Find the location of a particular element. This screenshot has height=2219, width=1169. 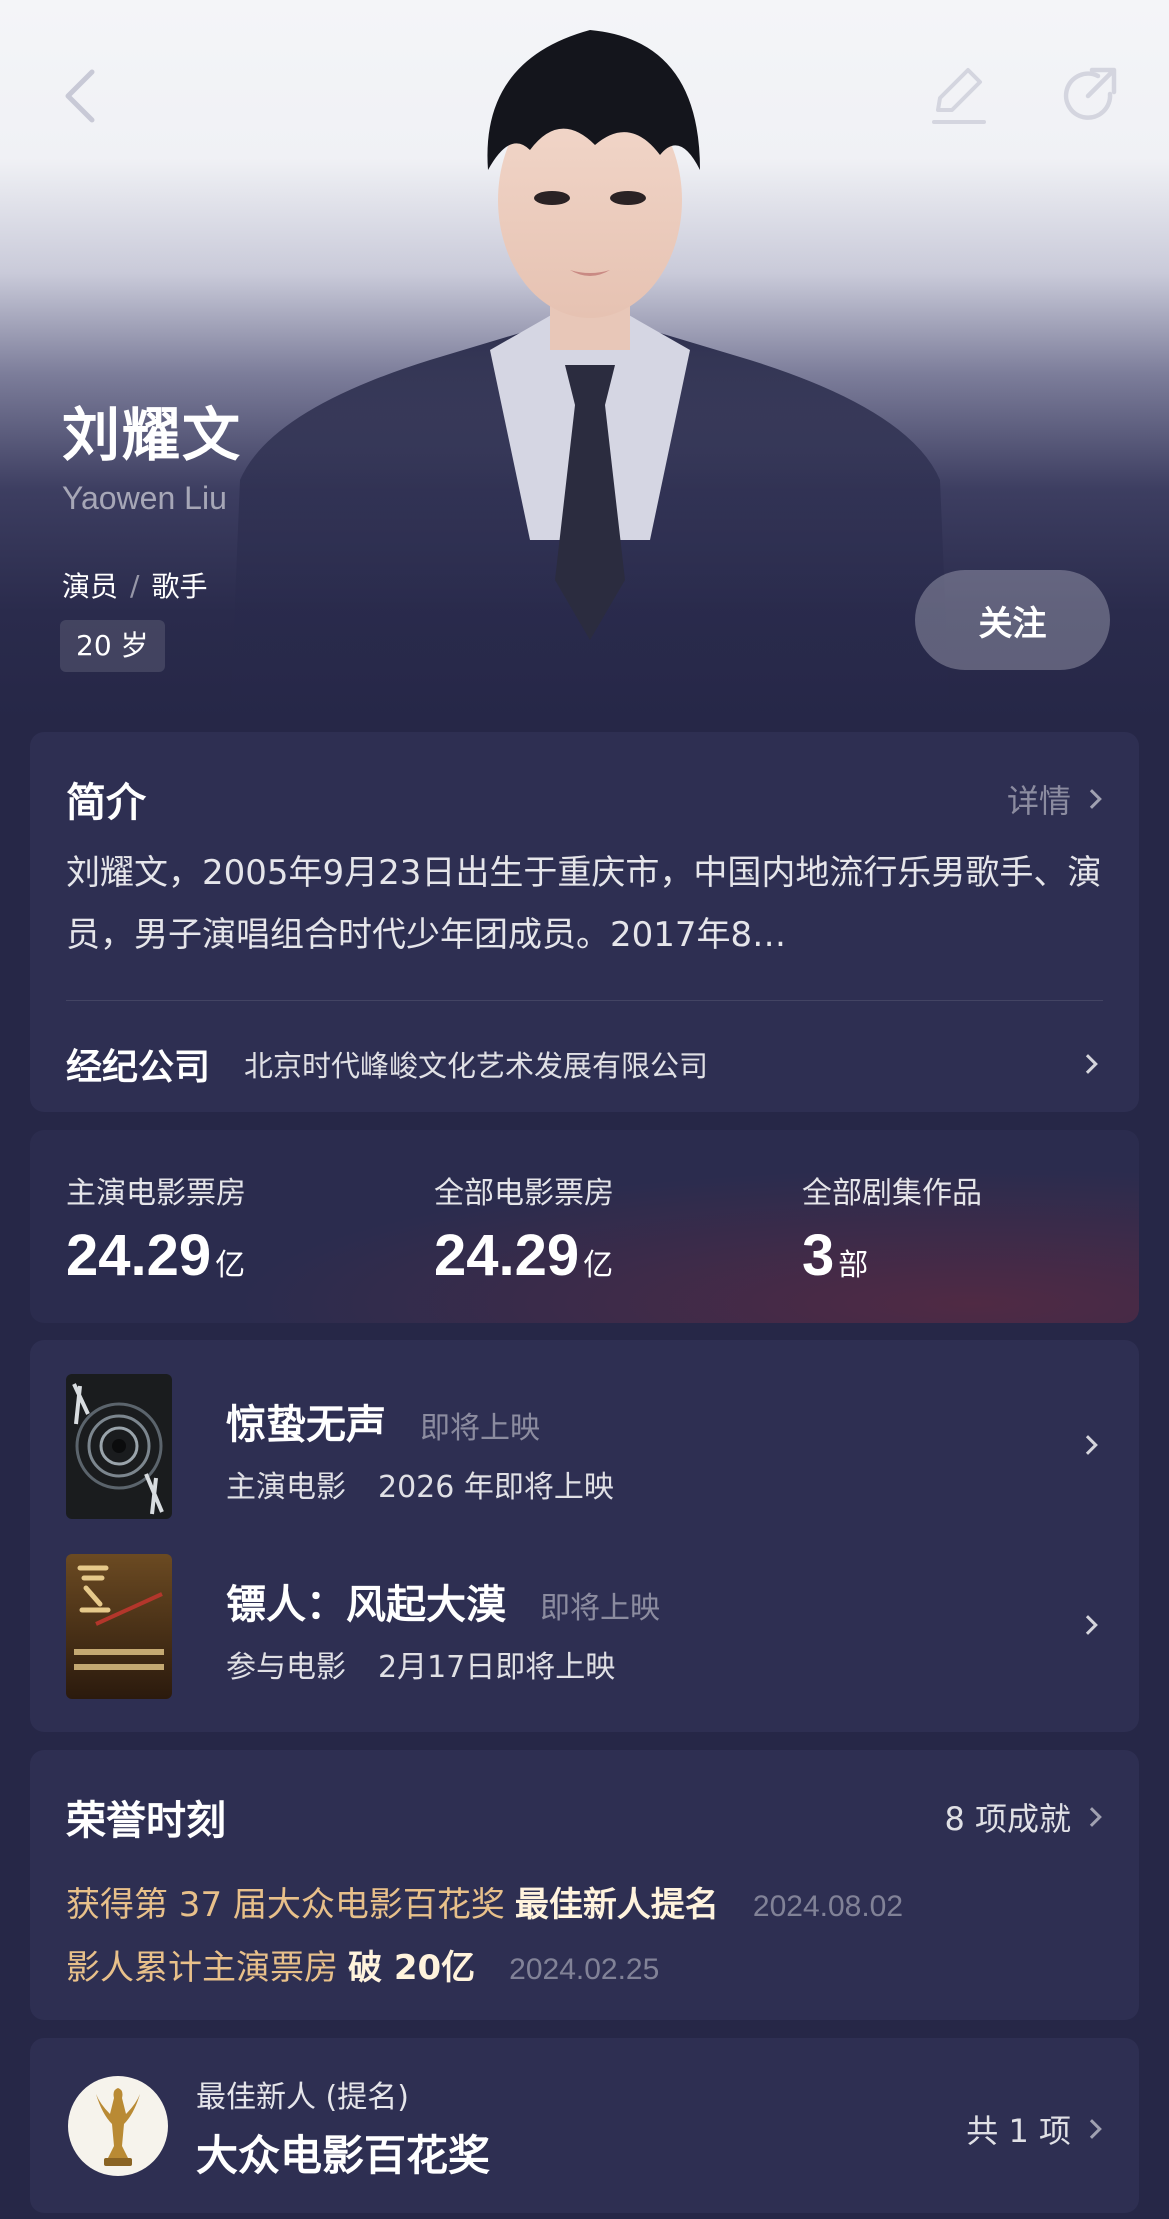

intro-detail-link: 详情 is located at coordinates (1054, 799).